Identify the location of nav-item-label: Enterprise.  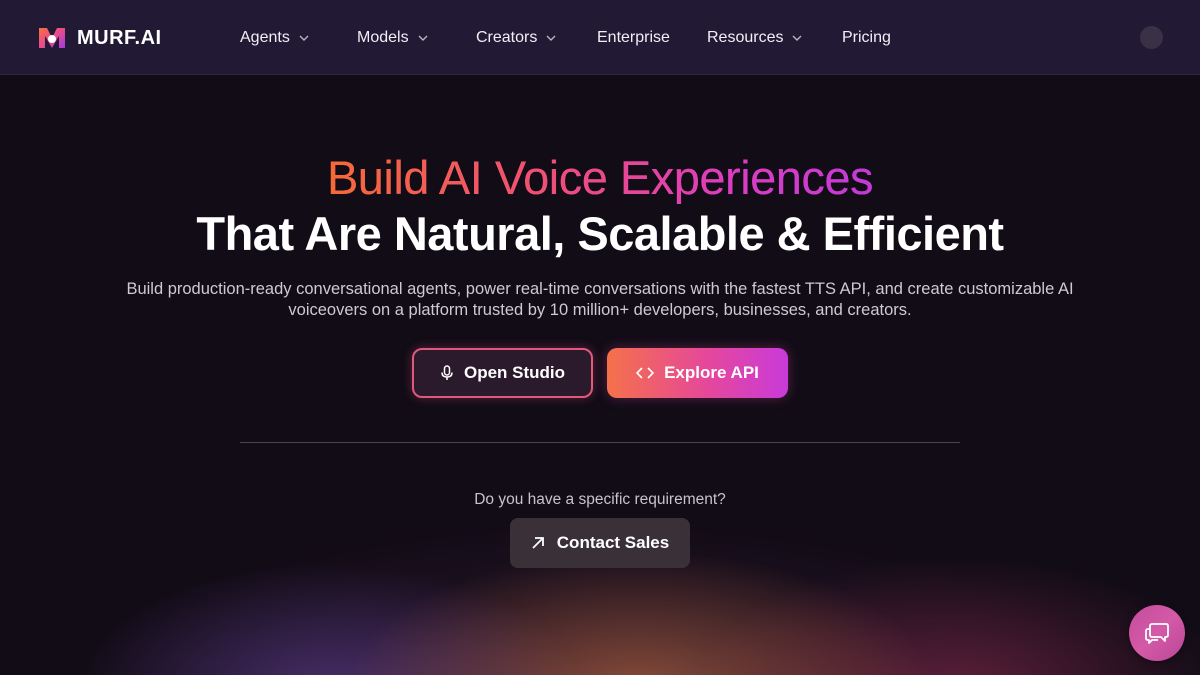
(633, 37).